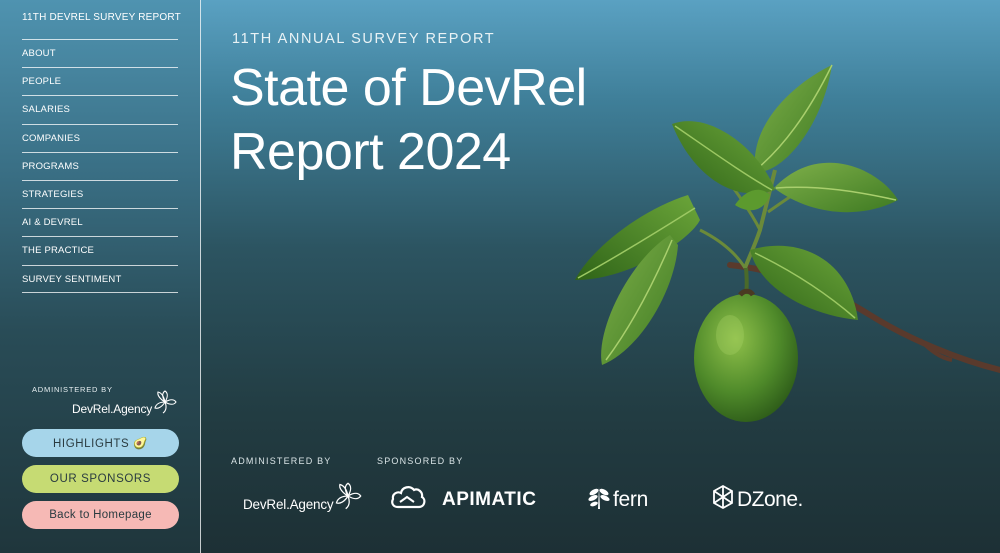 Image resolution: width=1000 pixels, height=553 pixels. I want to click on footer-dzone-logo: DZone., so click(757, 499).